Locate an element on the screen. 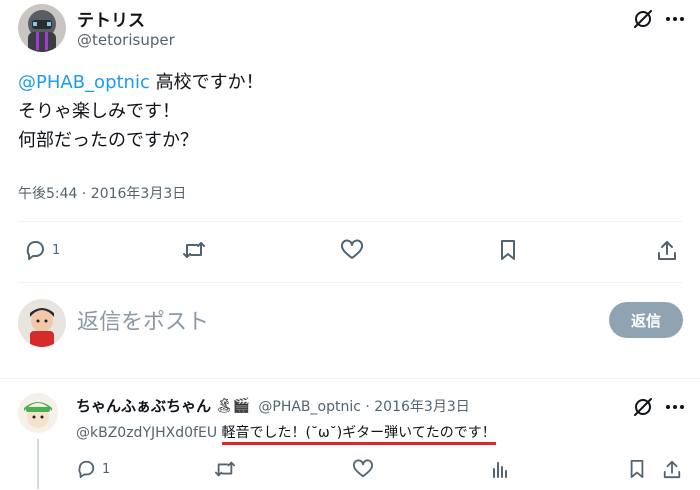 The height and width of the screenshot is (490, 700). reply-text-highlighted: 軽音でした！(˘ω˘)ギター弾いてたのです！ is located at coordinates (358, 435).